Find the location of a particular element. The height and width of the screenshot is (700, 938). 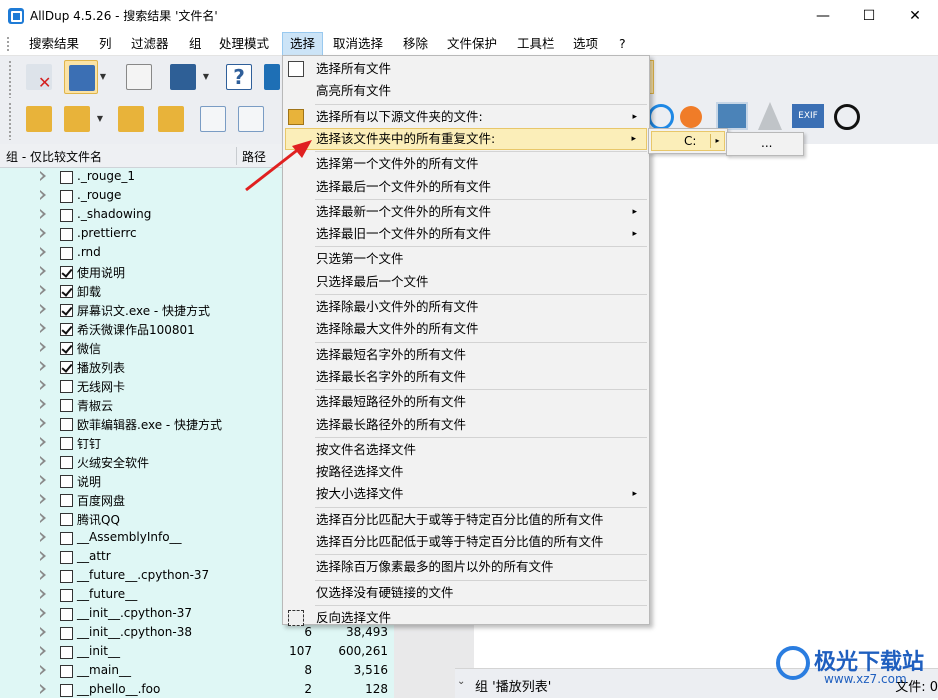

menu-item: 选择所有以下源文件夹的文件: ▸ is located at coordinates (466, 117).